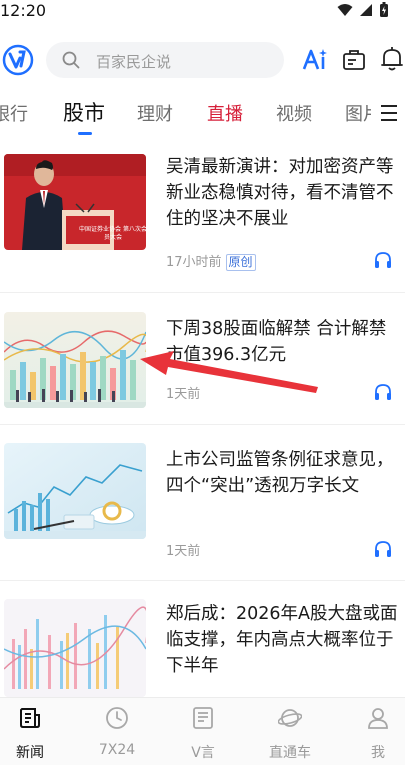  I want to click on article-meta: 1天前, so click(183, 549).